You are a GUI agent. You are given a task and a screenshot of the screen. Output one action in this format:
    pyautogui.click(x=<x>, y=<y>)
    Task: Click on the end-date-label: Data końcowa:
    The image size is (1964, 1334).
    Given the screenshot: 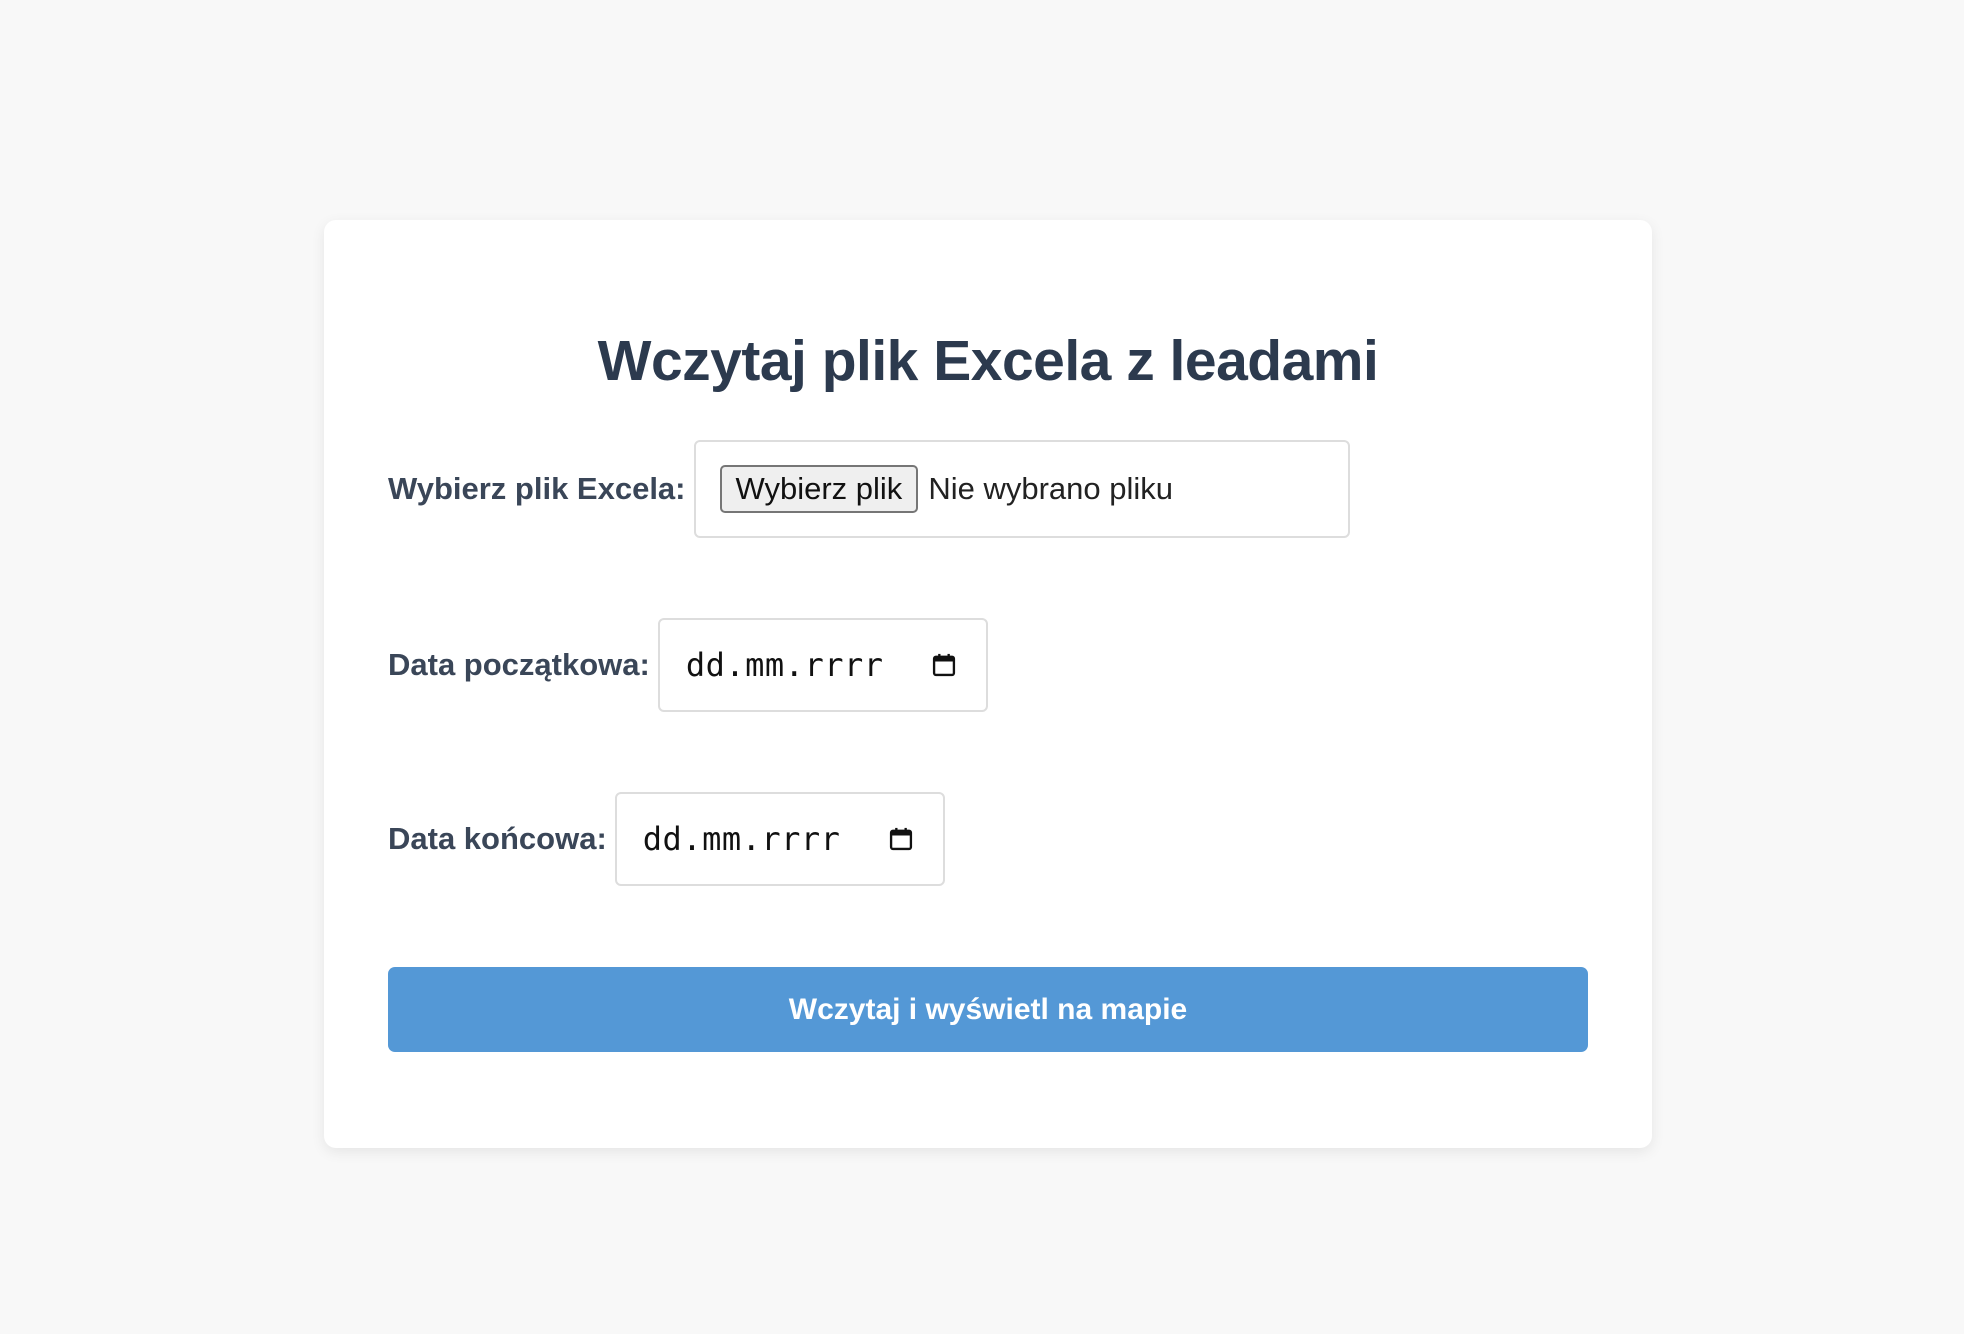 What is the action you would take?
    pyautogui.click(x=497, y=838)
    